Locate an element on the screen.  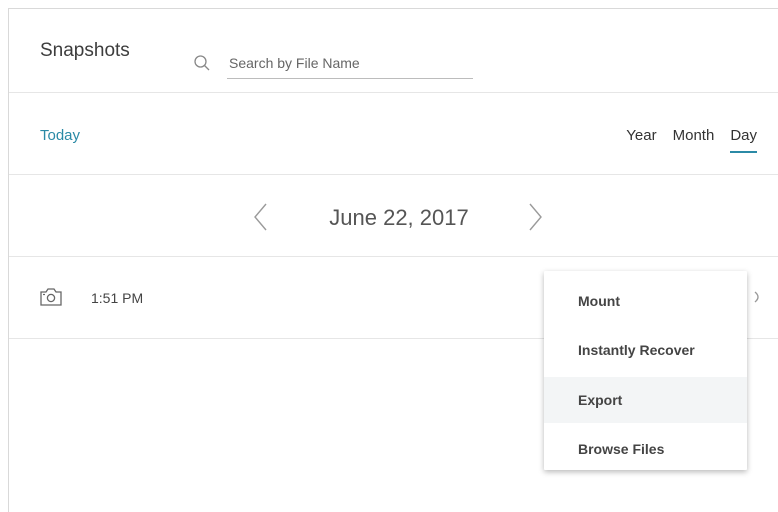
chevron-left-icon is located at coordinates (261, 217).